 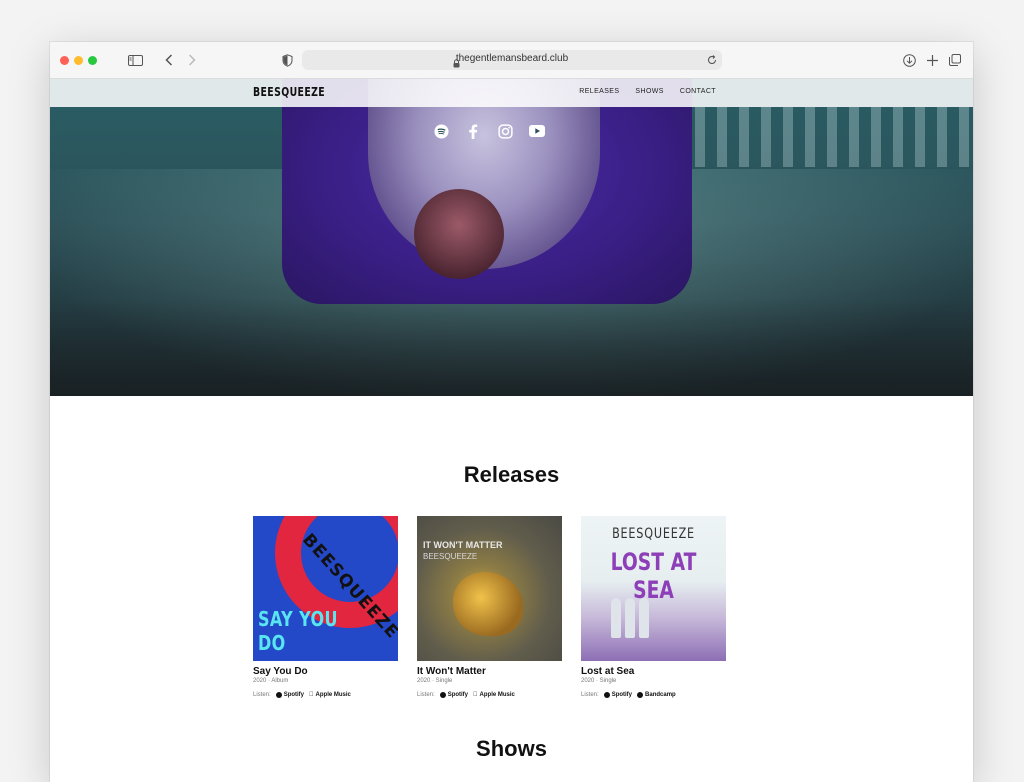 What do you see at coordinates (511, 93) in the screenshot?
I see `site-nav: BEESQUEEZE RELEASES SHOWS CONTACT` at bounding box center [511, 93].